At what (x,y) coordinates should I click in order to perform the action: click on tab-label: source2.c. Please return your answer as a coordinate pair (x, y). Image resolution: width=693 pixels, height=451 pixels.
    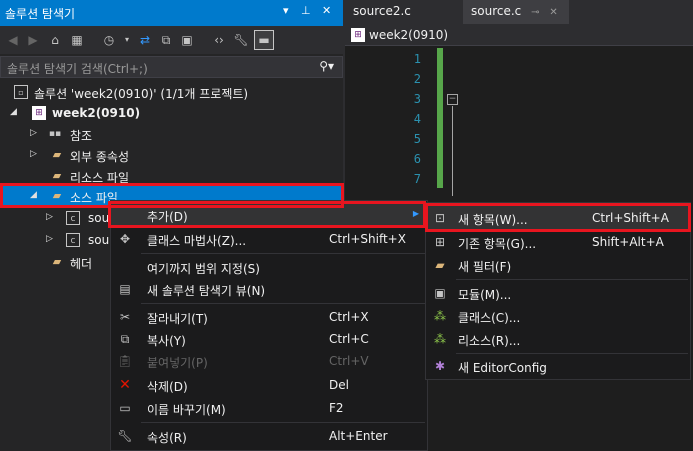
    Looking at the image, I should click on (382, 11).